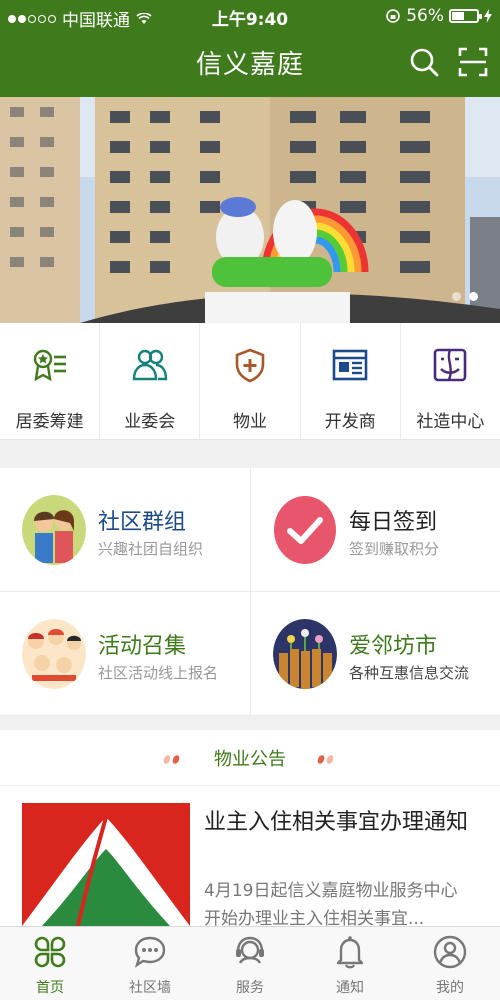  I want to click on feature-title: 社区群组, so click(142, 522).